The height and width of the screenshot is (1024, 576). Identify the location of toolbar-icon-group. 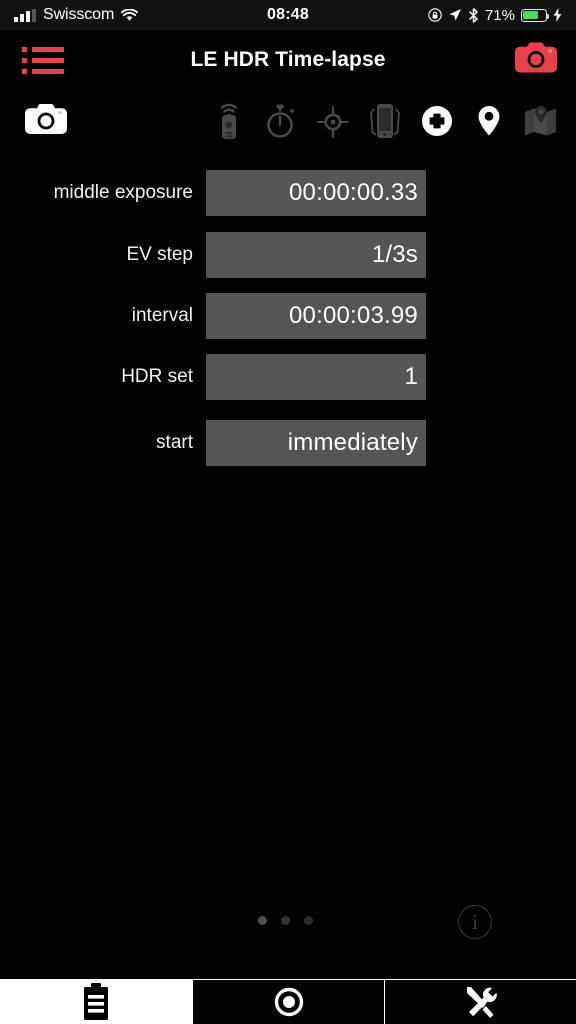
(393, 121).